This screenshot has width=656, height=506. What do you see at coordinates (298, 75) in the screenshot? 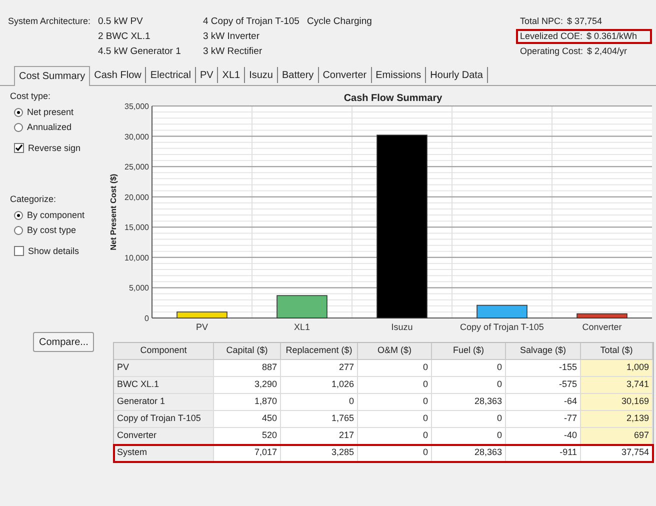
I see `tab: Battery` at bounding box center [298, 75].